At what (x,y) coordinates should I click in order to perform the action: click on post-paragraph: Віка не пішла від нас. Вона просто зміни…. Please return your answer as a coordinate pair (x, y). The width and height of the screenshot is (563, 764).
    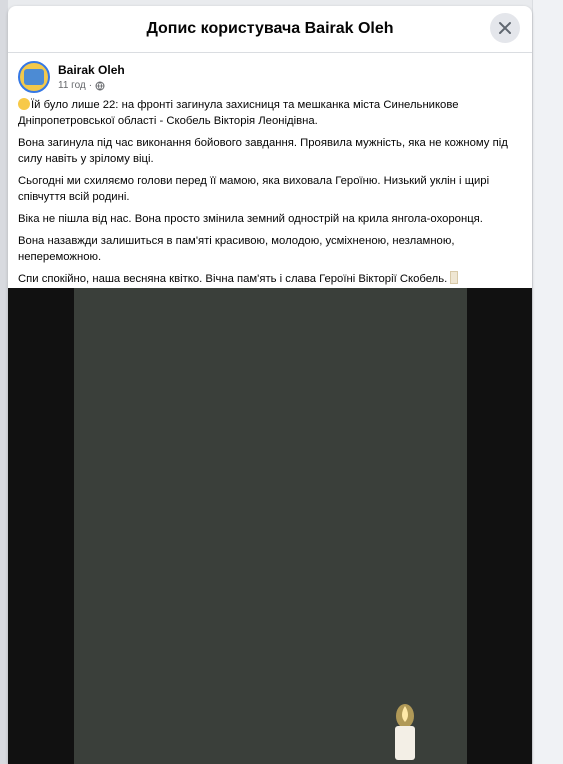
    Looking at the image, I should click on (250, 219).